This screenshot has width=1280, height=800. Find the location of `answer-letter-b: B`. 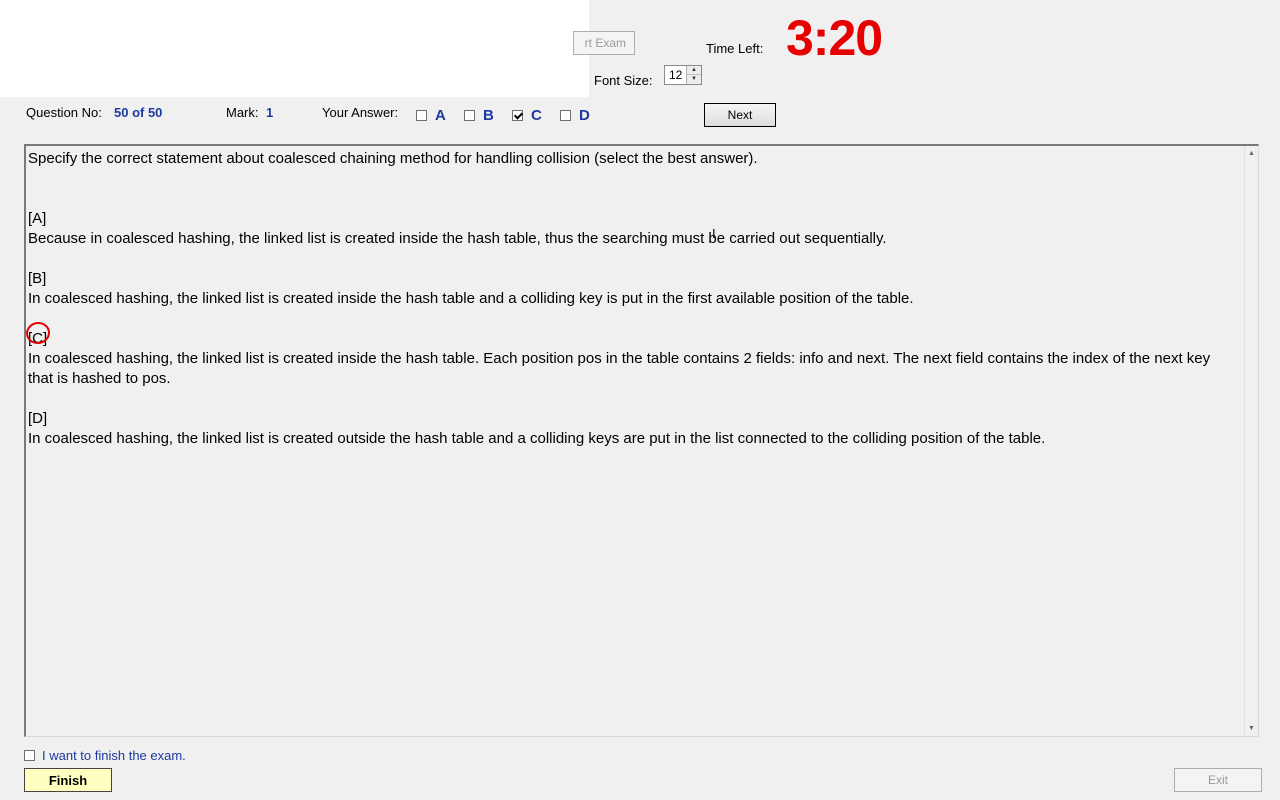

answer-letter-b: B is located at coordinates (488, 115).